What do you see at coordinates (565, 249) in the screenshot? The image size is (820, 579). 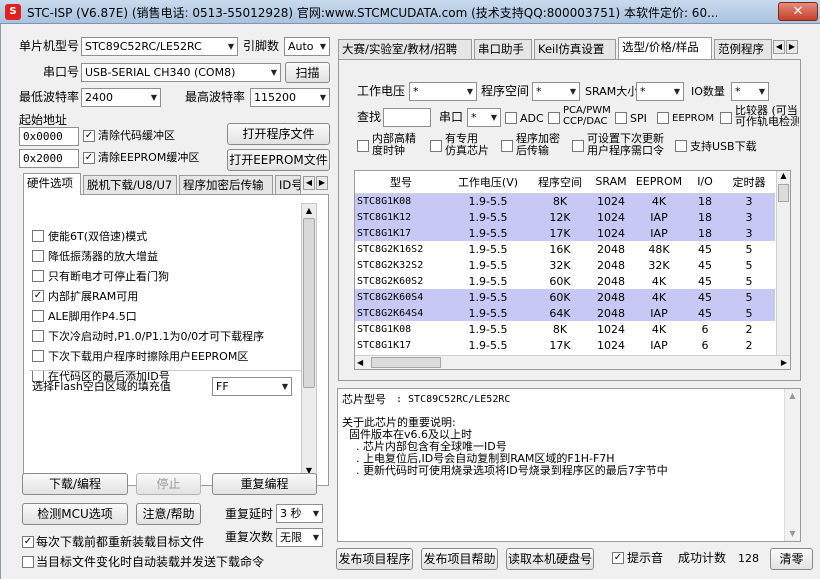 I see `table-row: STC8G2K16S2 1.9-5.5 16K 2048 48K 45 5` at bounding box center [565, 249].